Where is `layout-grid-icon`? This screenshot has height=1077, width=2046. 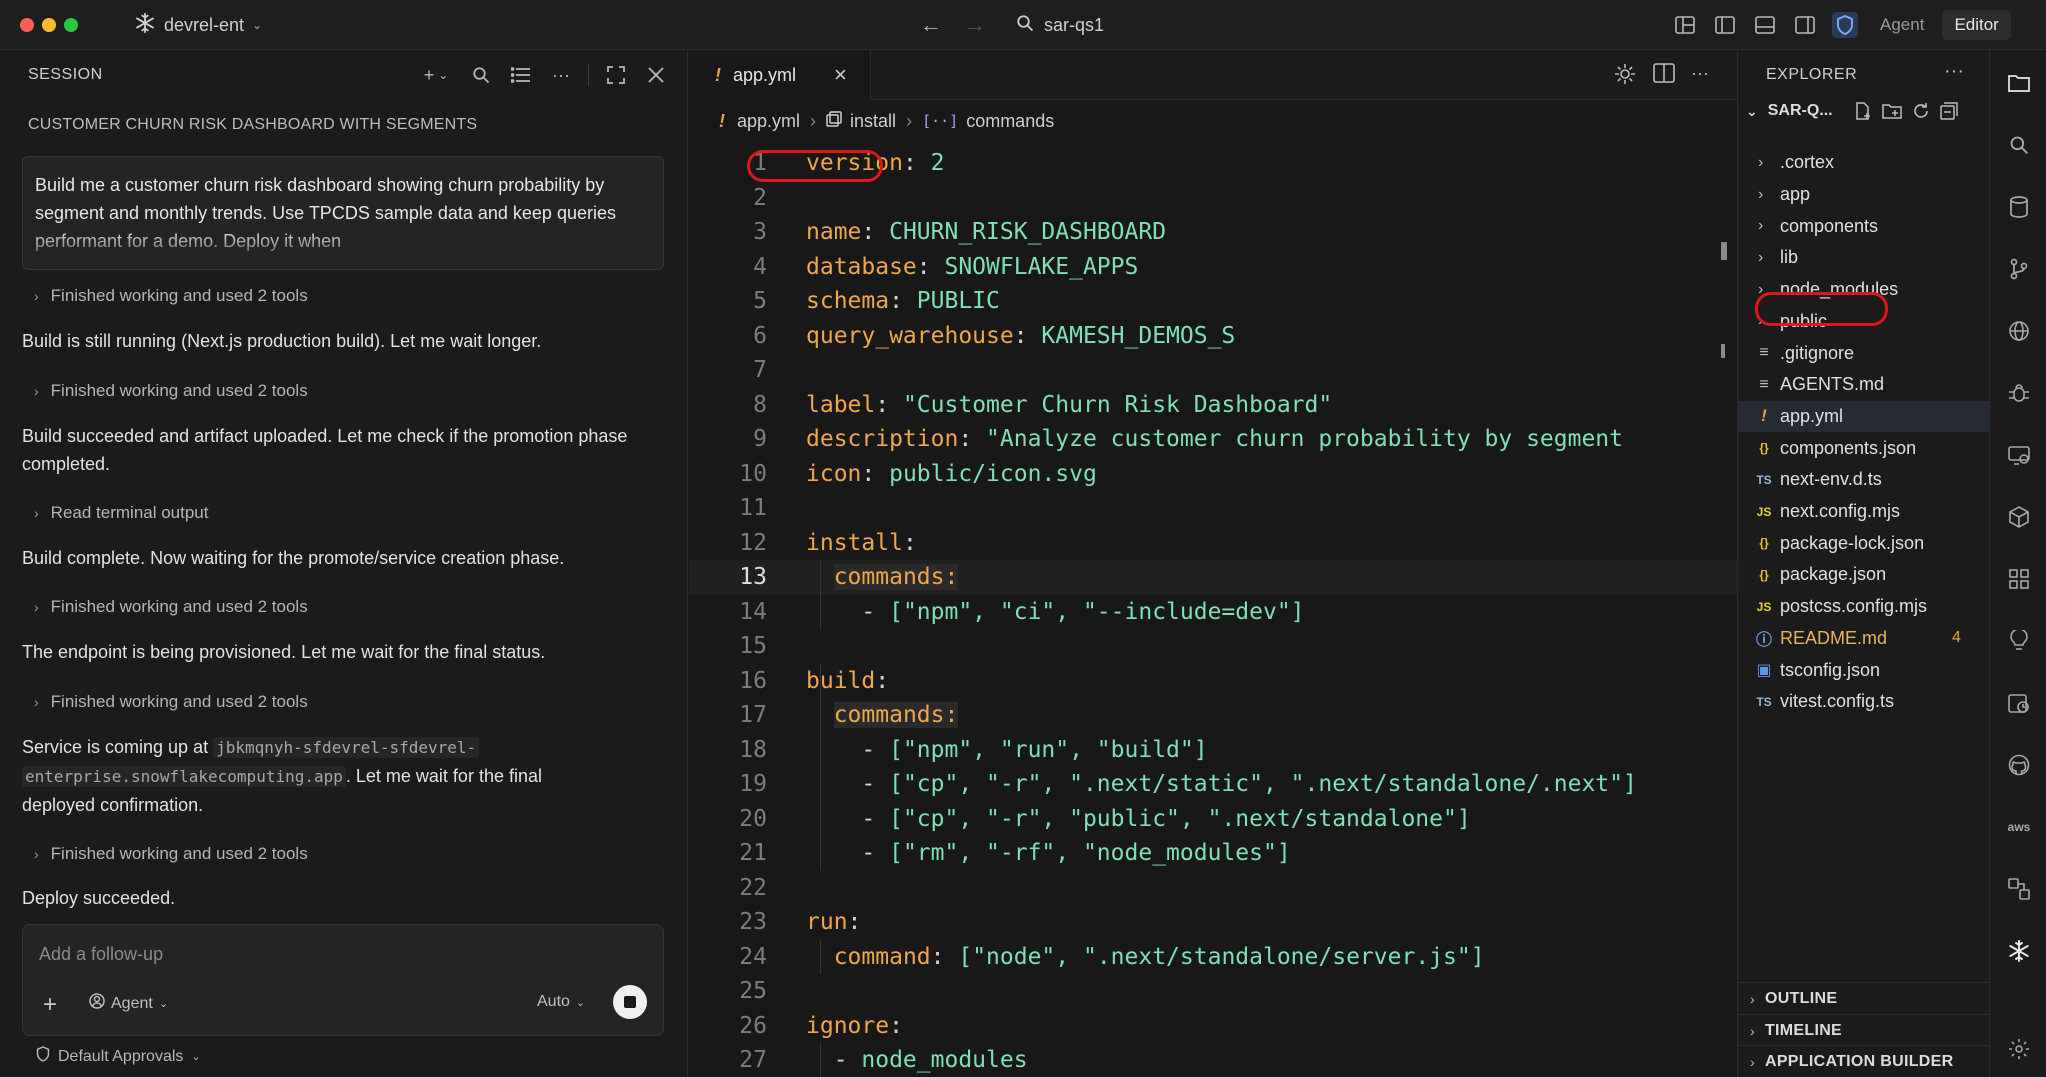 layout-grid-icon is located at coordinates (1685, 25).